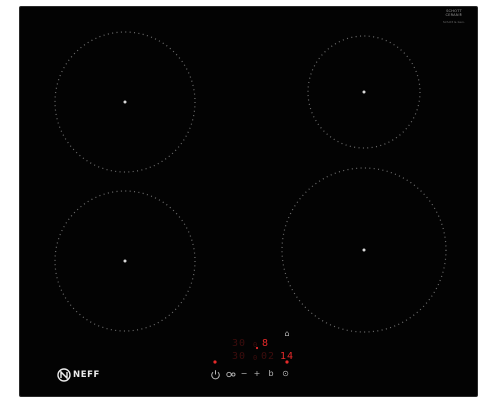 This screenshot has width=500, height=400. I want to click on power-icon, so click(215, 374).